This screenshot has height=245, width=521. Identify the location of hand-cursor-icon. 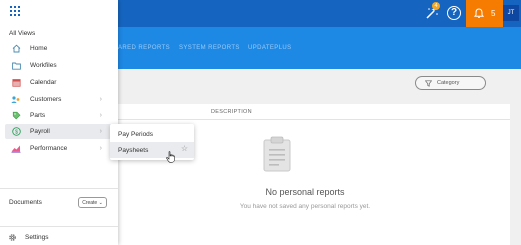
(171, 159).